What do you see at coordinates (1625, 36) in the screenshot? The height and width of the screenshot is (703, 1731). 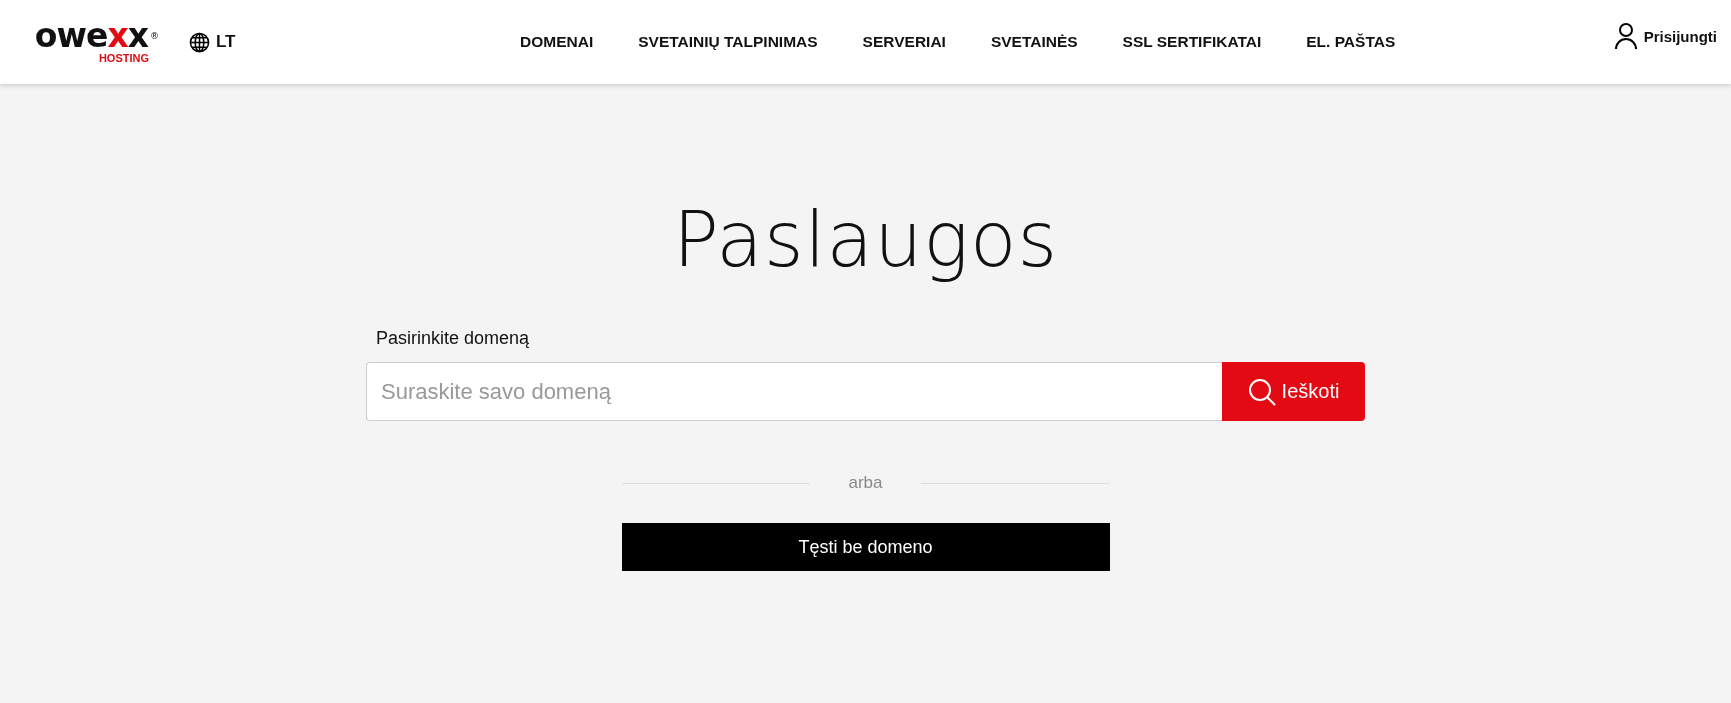 I see `user-icon` at bounding box center [1625, 36].